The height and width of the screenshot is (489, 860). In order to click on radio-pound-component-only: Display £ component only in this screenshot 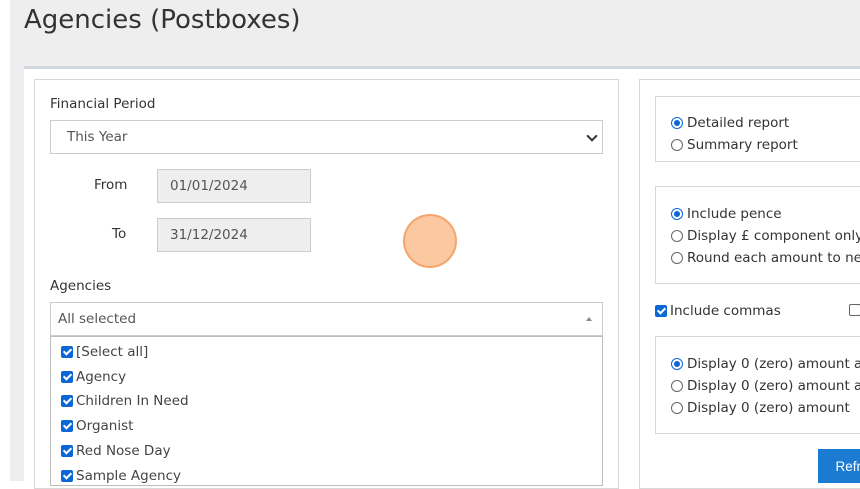, I will do `click(765, 236)`.